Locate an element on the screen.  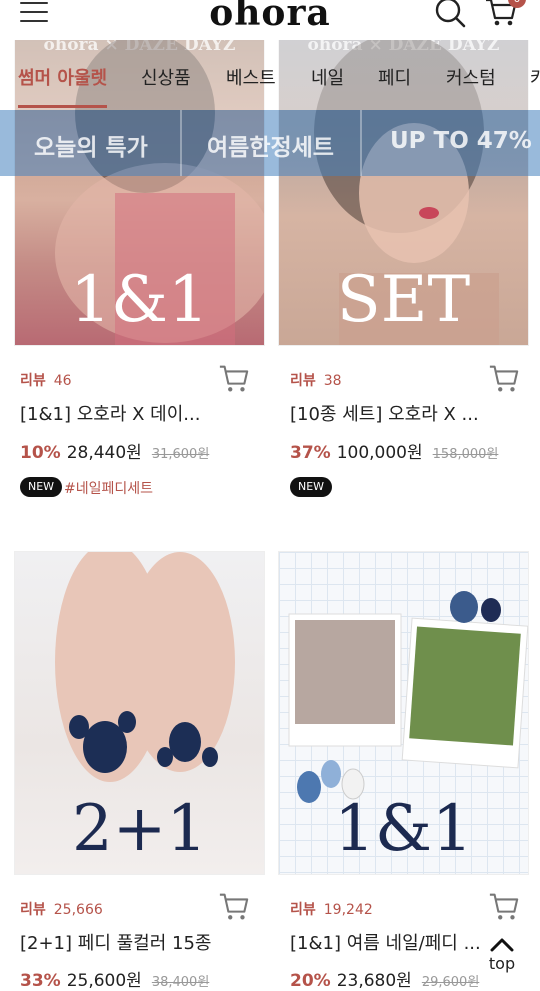
review-info: 리뷰 38 is located at coordinates (316, 380).